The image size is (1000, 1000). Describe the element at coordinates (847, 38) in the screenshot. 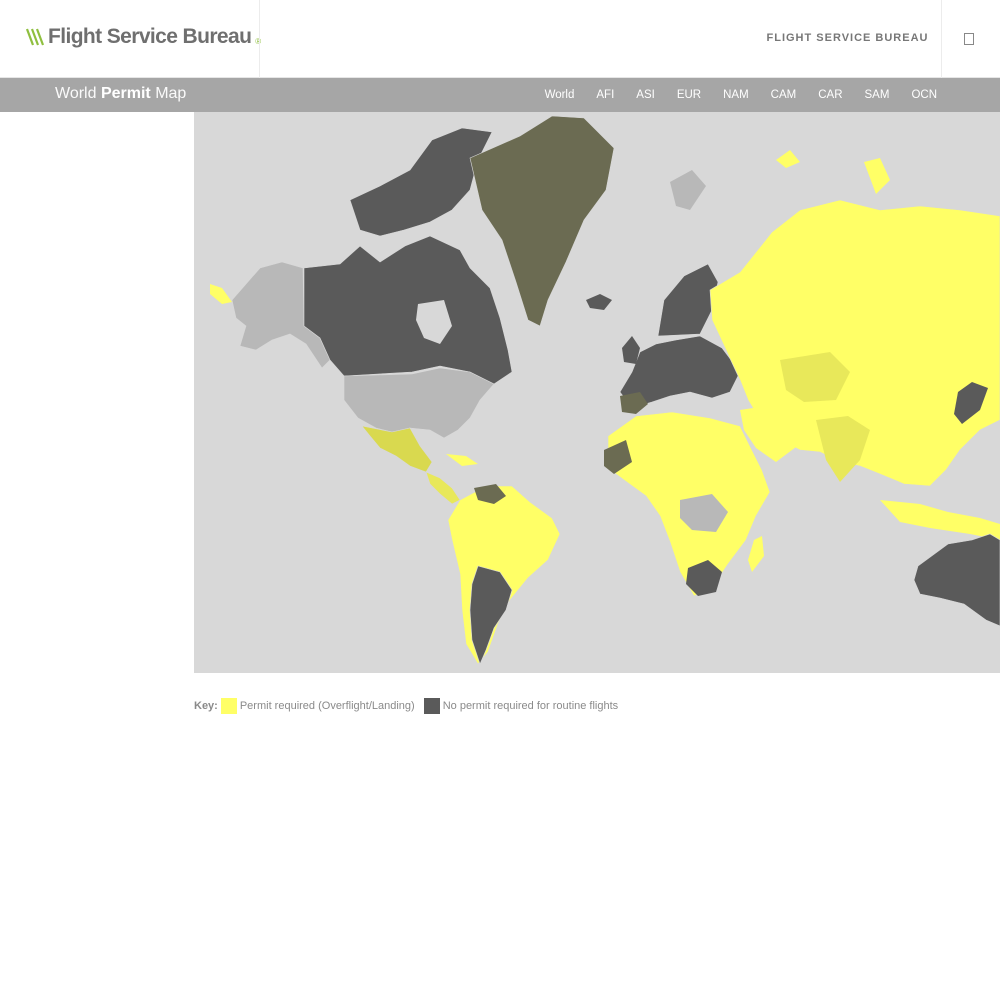

I see `brand-nav-link: FLIGHT SERVICE BUREAU` at that location.